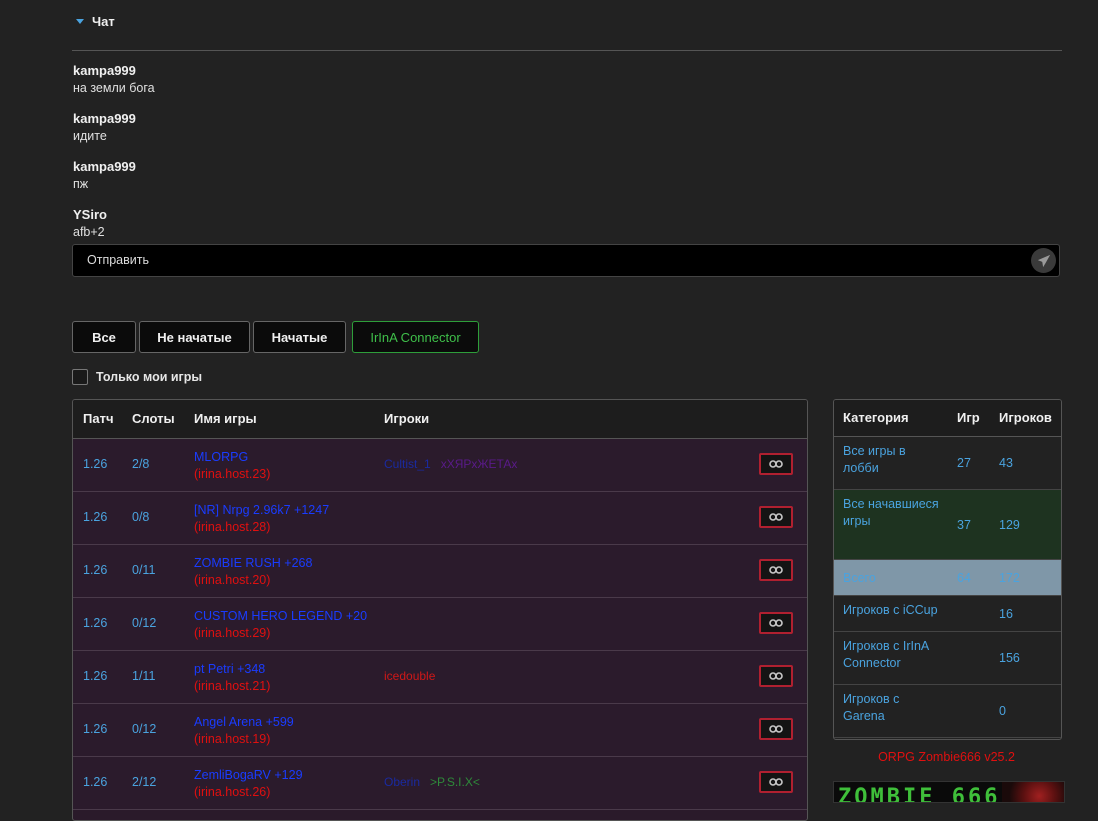 The height and width of the screenshot is (821, 1098). Describe the element at coordinates (415, 337) in the screenshot. I see `filter-irina-button: IrInA Connector` at that location.